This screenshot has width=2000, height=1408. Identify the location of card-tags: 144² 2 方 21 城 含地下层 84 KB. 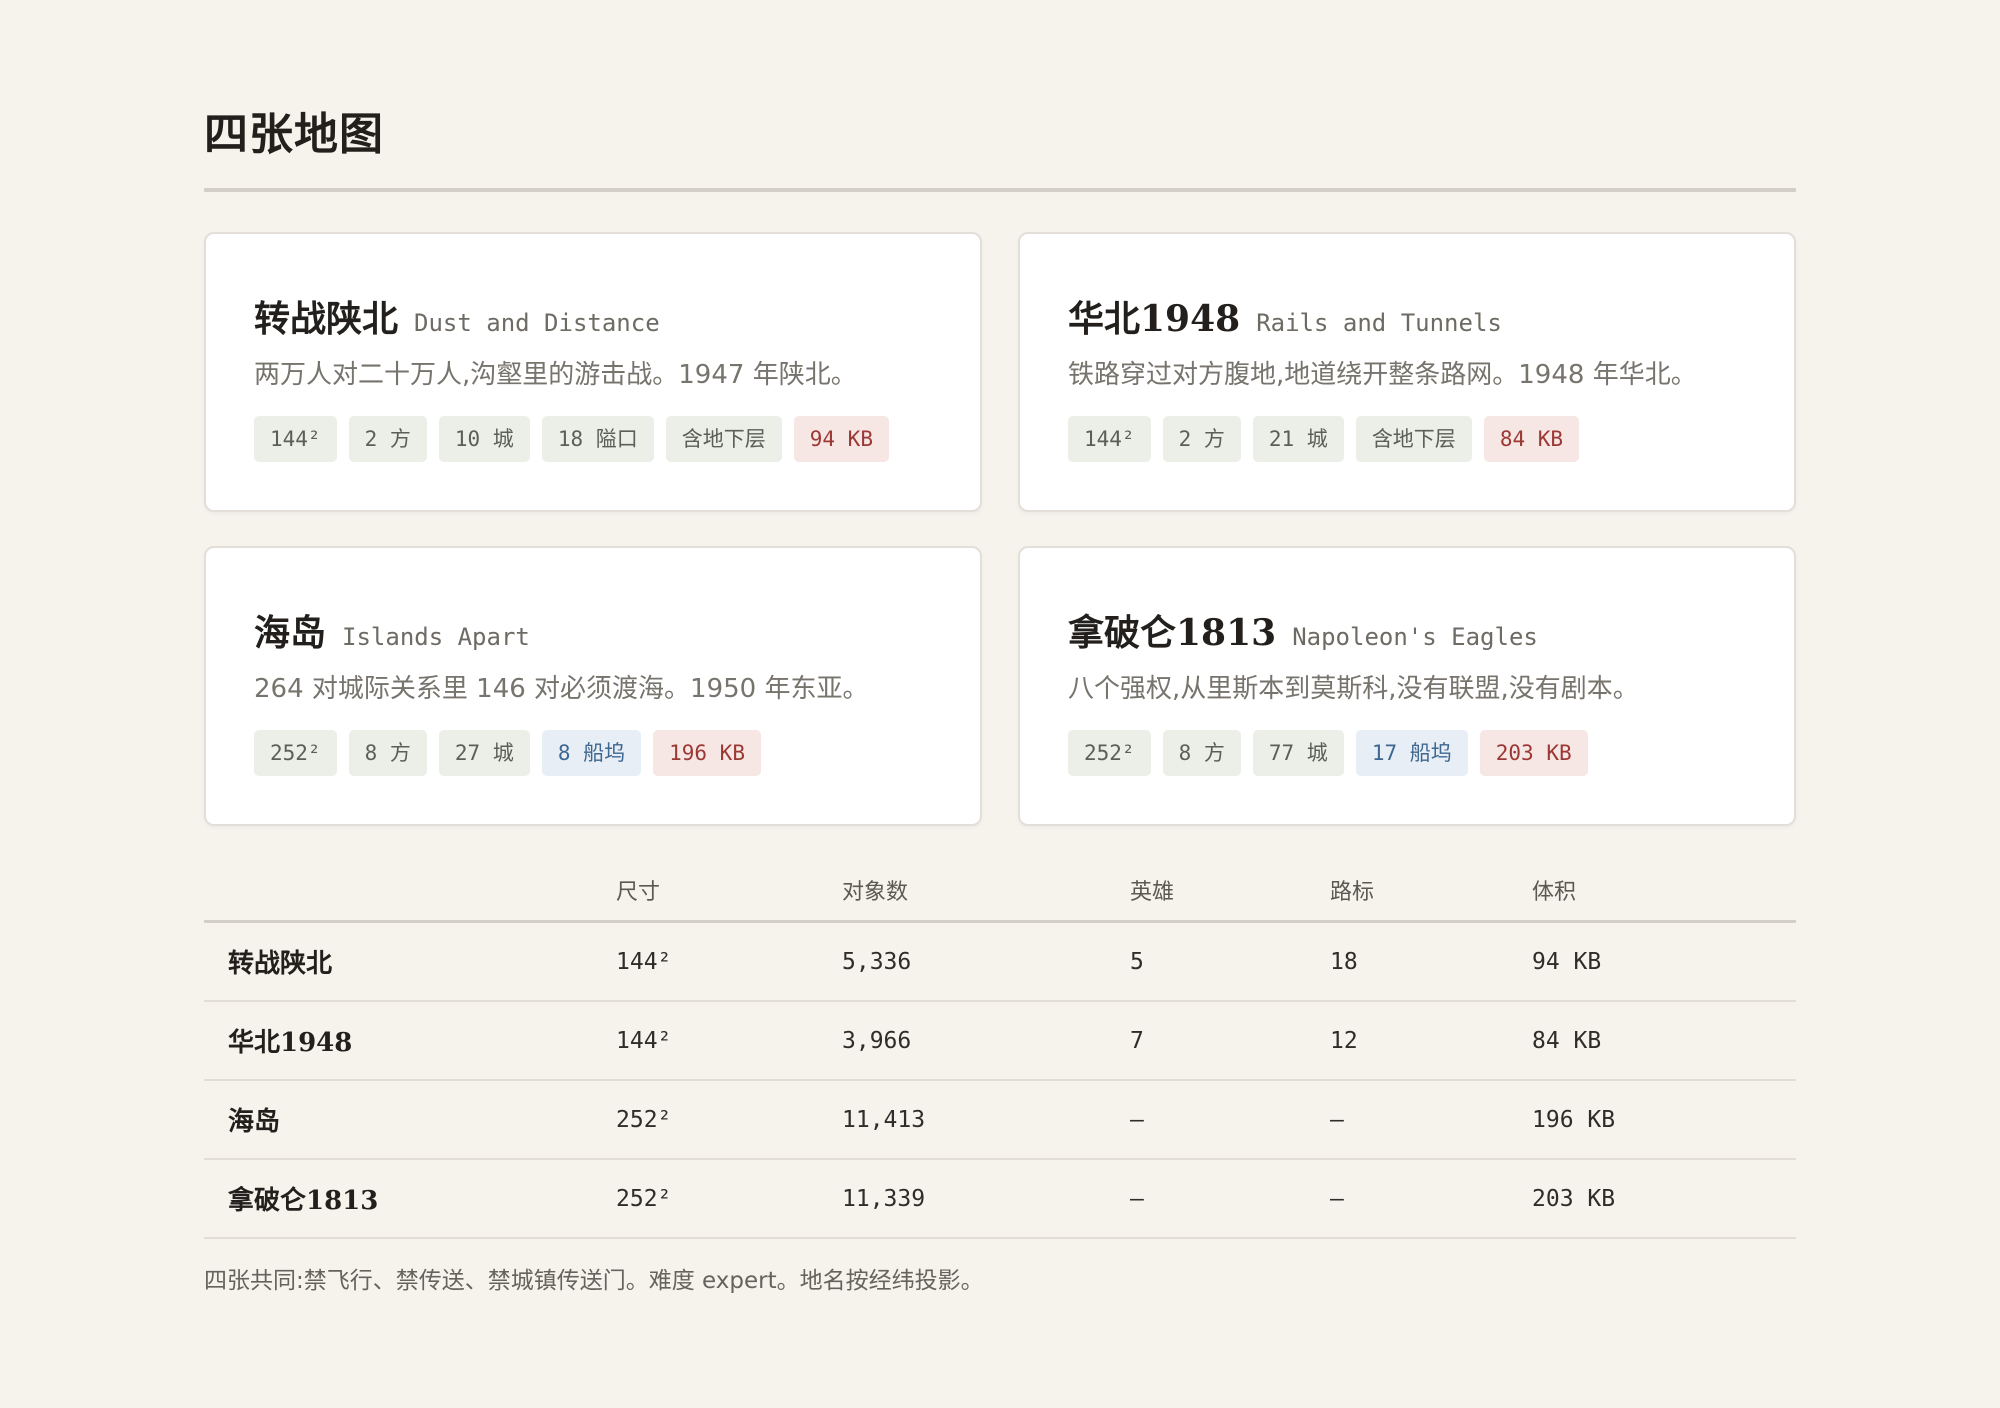
(1407, 439).